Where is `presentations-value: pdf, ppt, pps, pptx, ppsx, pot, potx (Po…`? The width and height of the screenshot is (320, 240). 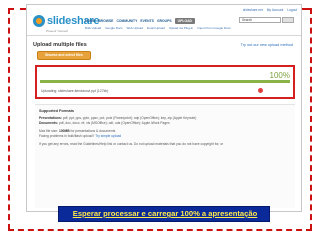
presentations-value: pdf, ppt, pps, pptx, ppsx, pot, potx (Po… is located at coordinates (129, 118).